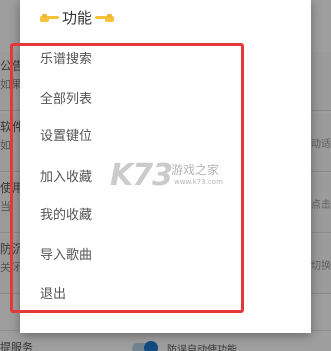 This screenshot has width=331, height=351. What do you see at coordinates (140, 216) in the screenshot?
I see `menu-item-my-favorites: 我的收藏` at bounding box center [140, 216].